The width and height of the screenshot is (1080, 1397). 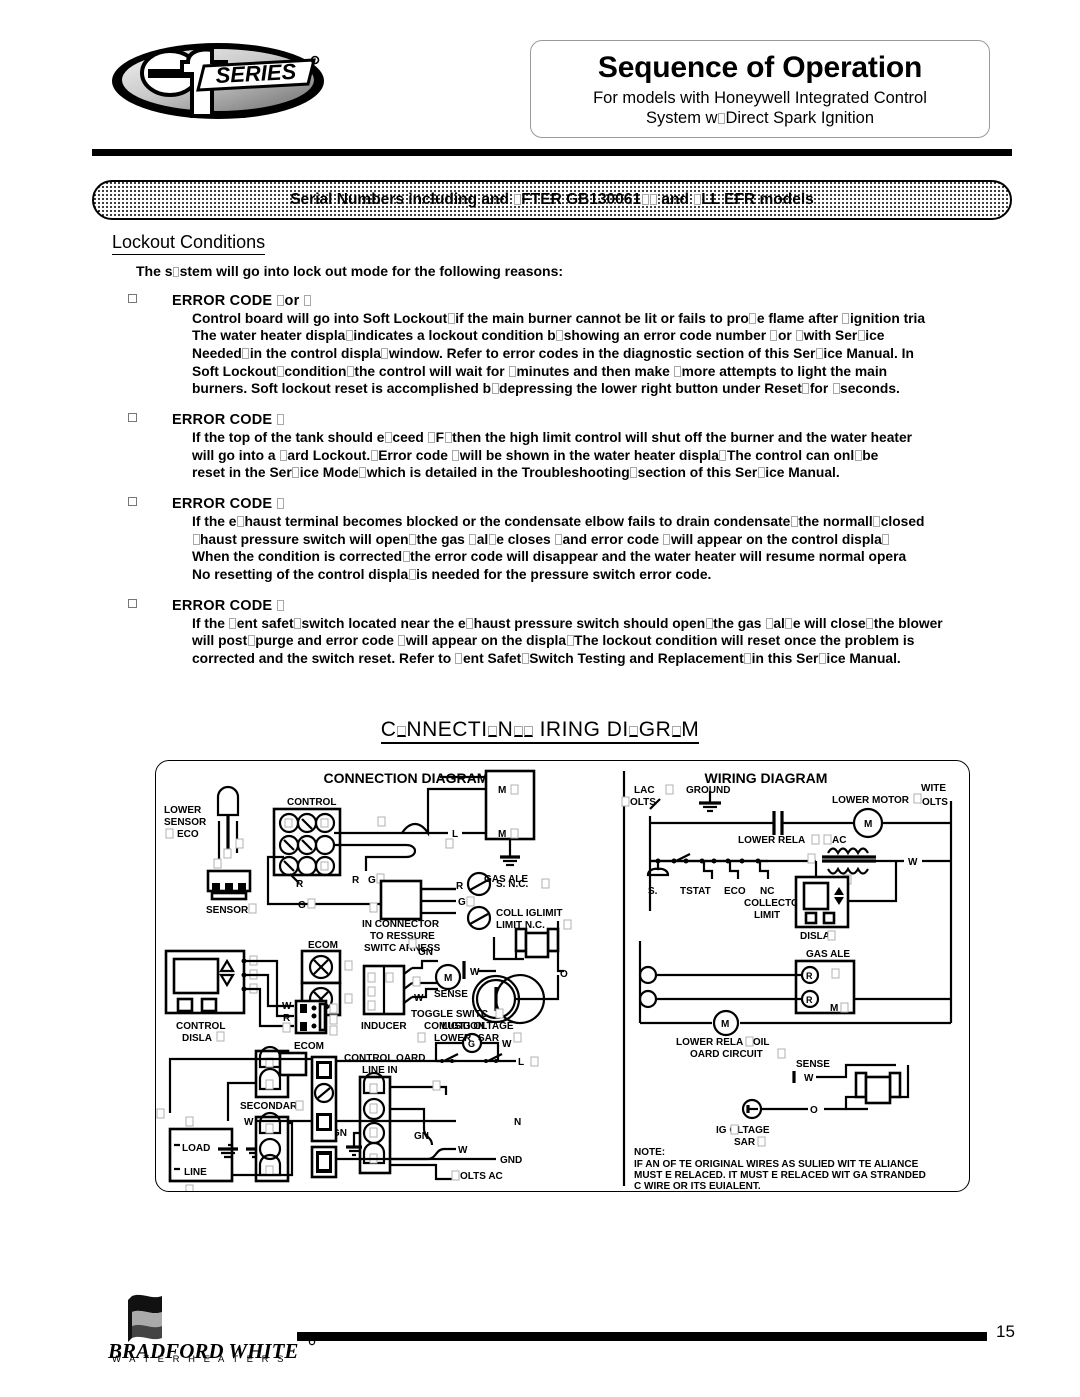 I want to click on label-inducer: INDUCER, so click(x=384, y=1026).